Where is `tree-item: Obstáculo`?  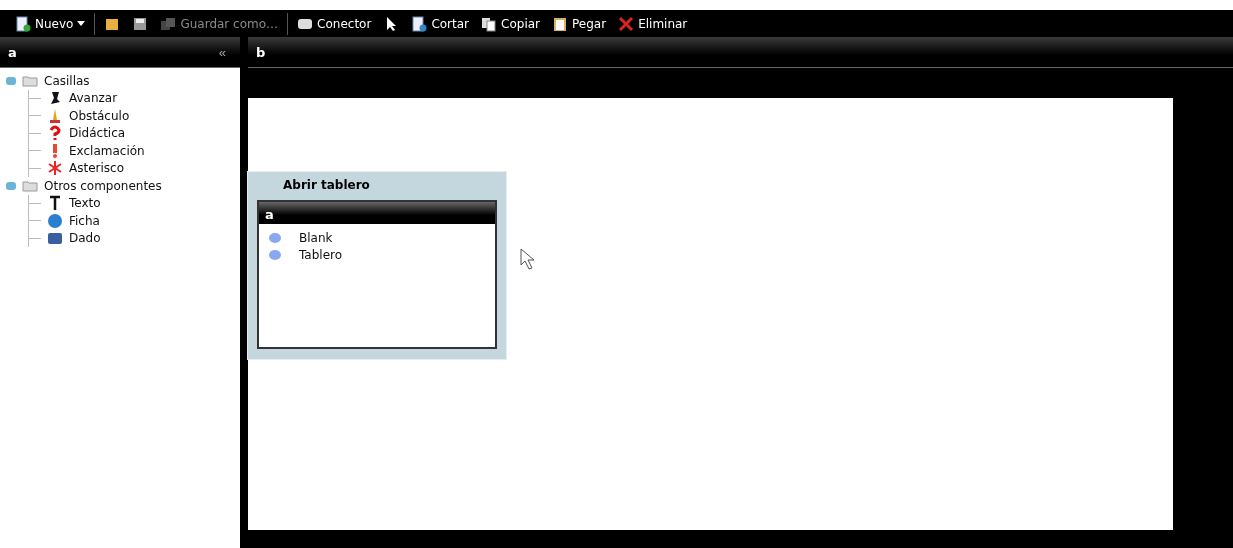 tree-item: Obstáculo is located at coordinates (99, 115).